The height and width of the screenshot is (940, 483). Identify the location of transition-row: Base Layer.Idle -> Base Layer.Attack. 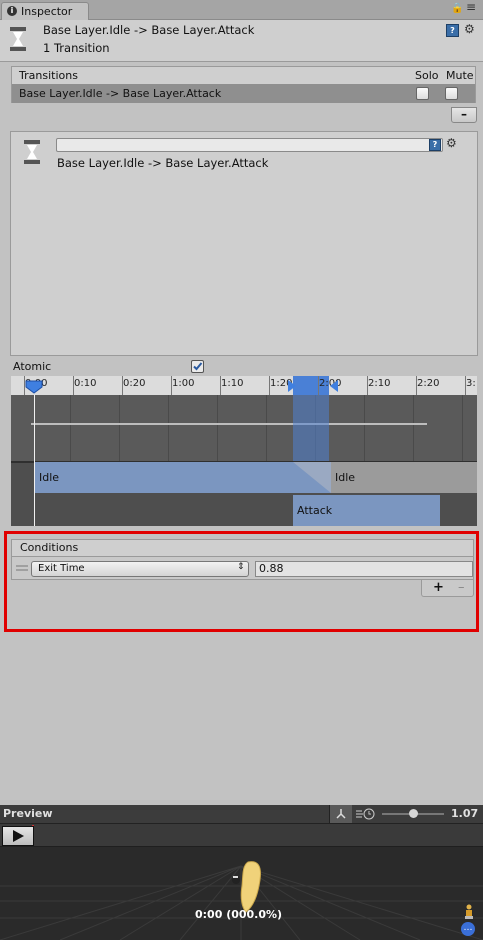
(243, 93).